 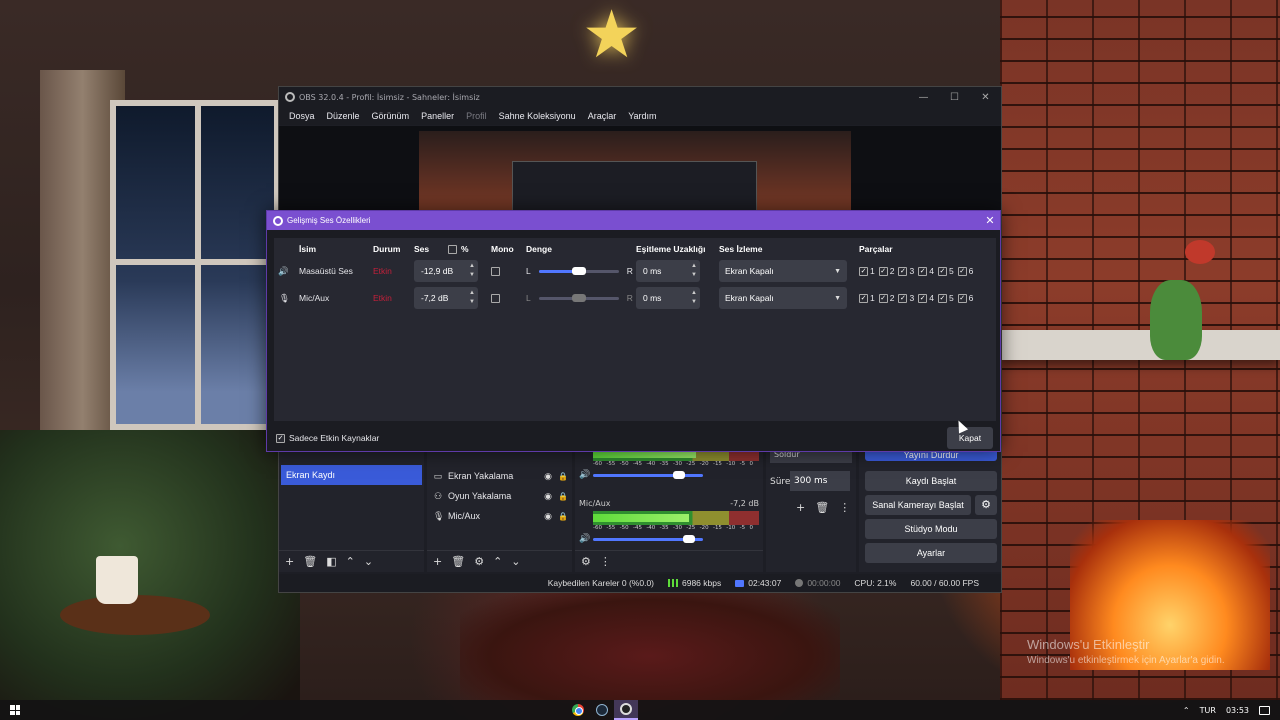 I want to click on taskbar-steam, so click(x=602, y=710).